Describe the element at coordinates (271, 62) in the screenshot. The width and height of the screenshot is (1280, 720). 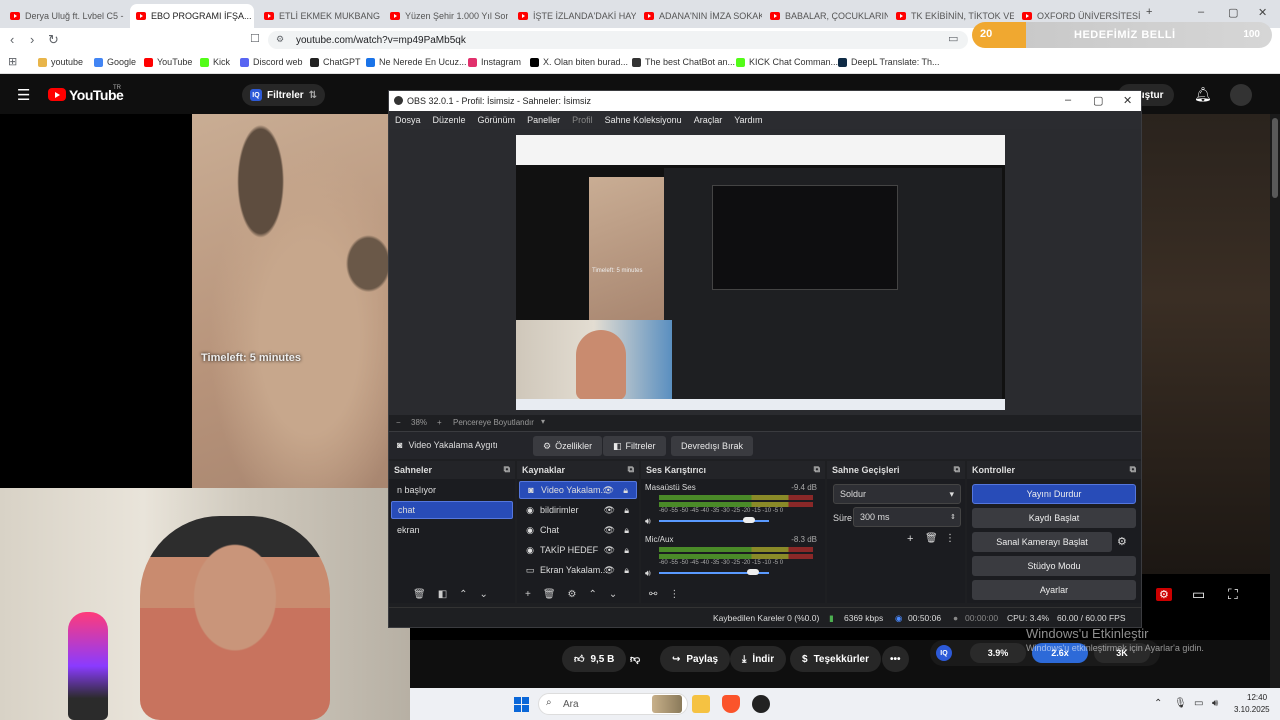
I see `bookmark-item: Discord web` at that location.